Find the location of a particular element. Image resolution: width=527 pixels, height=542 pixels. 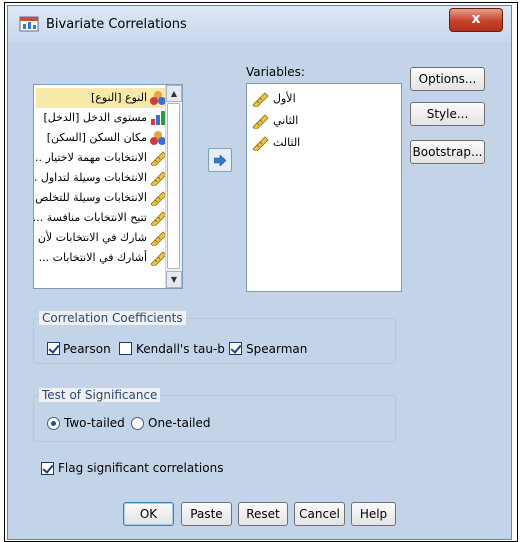

title-bar: Bivariate Correlations x is located at coordinates (259, 24).